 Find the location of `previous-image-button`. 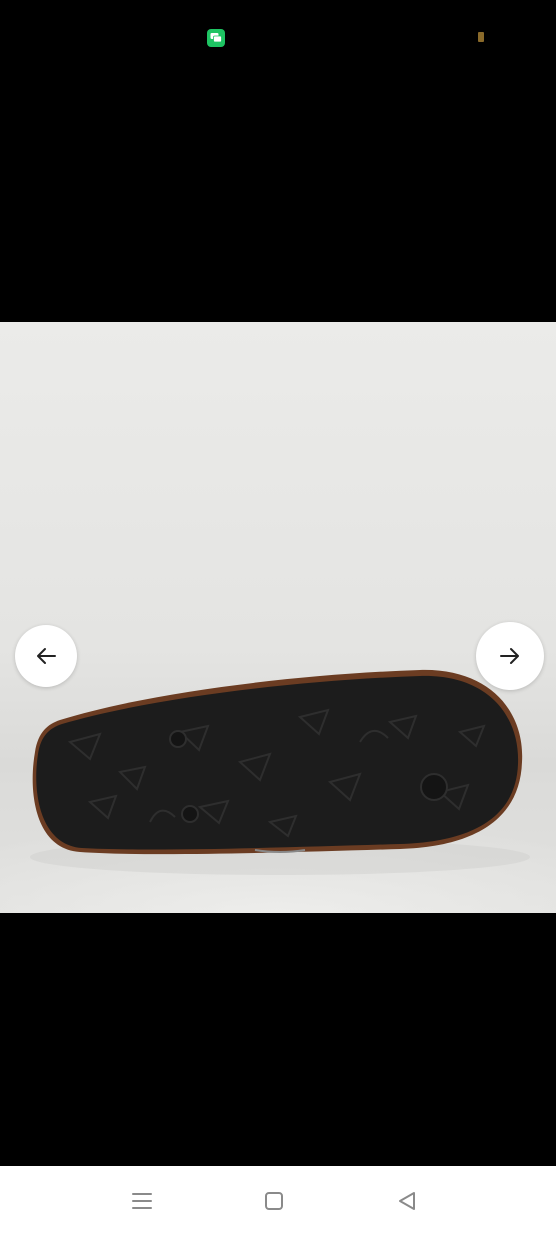

previous-image-button is located at coordinates (46, 656).